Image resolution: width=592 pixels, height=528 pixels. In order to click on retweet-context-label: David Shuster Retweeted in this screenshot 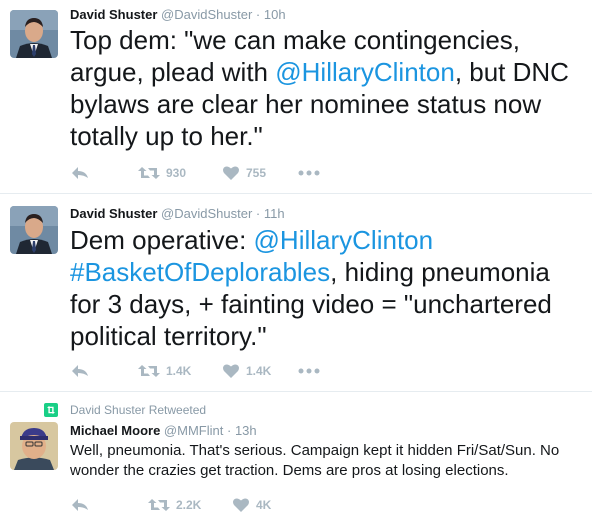, I will do `click(138, 410)`.